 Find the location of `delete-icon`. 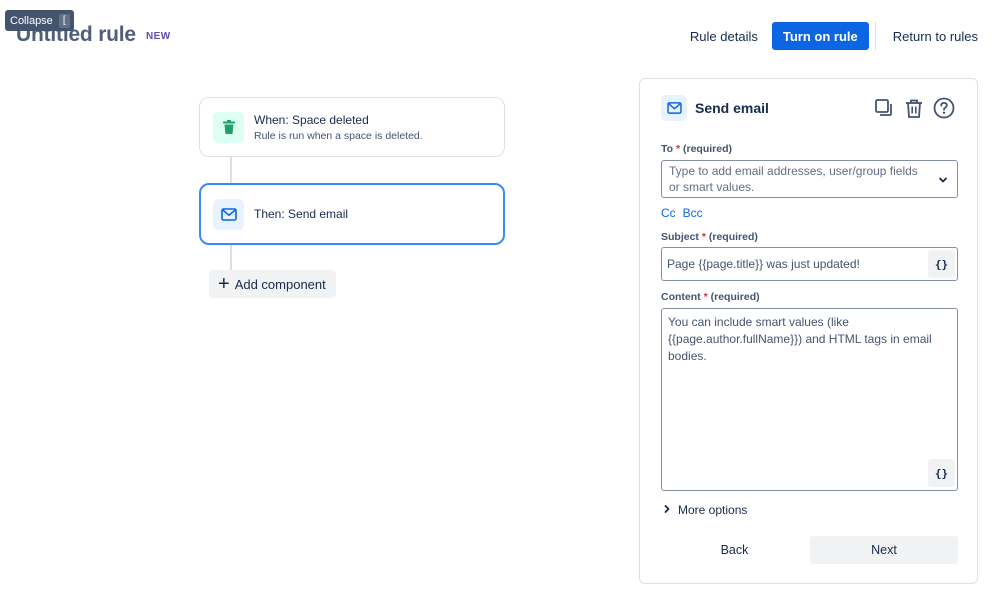

delete-icon is located at coordinates (914, 108).